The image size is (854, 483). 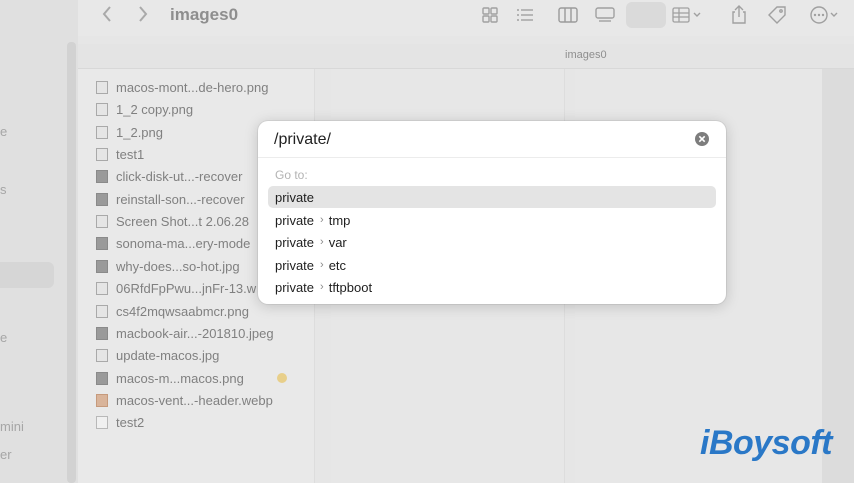 What do you see at coordinates (777, 15) in the screenshot?
I see `tag-button` at bounding box center [777, 15].